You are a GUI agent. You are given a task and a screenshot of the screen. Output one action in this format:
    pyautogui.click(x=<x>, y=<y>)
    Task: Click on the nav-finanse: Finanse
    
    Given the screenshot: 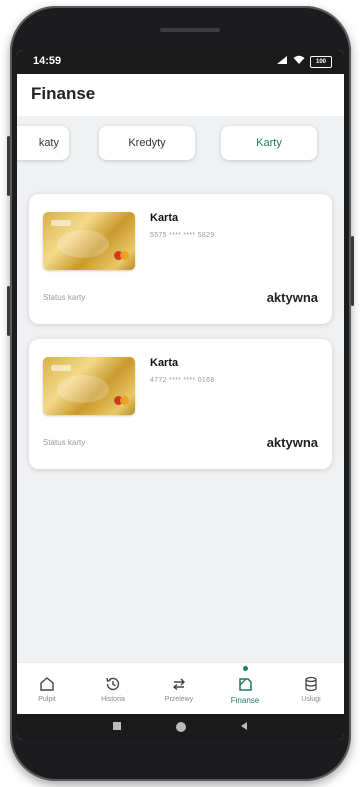 What is the action you would take?
    pyautogui.click(x=245, y=690)
    